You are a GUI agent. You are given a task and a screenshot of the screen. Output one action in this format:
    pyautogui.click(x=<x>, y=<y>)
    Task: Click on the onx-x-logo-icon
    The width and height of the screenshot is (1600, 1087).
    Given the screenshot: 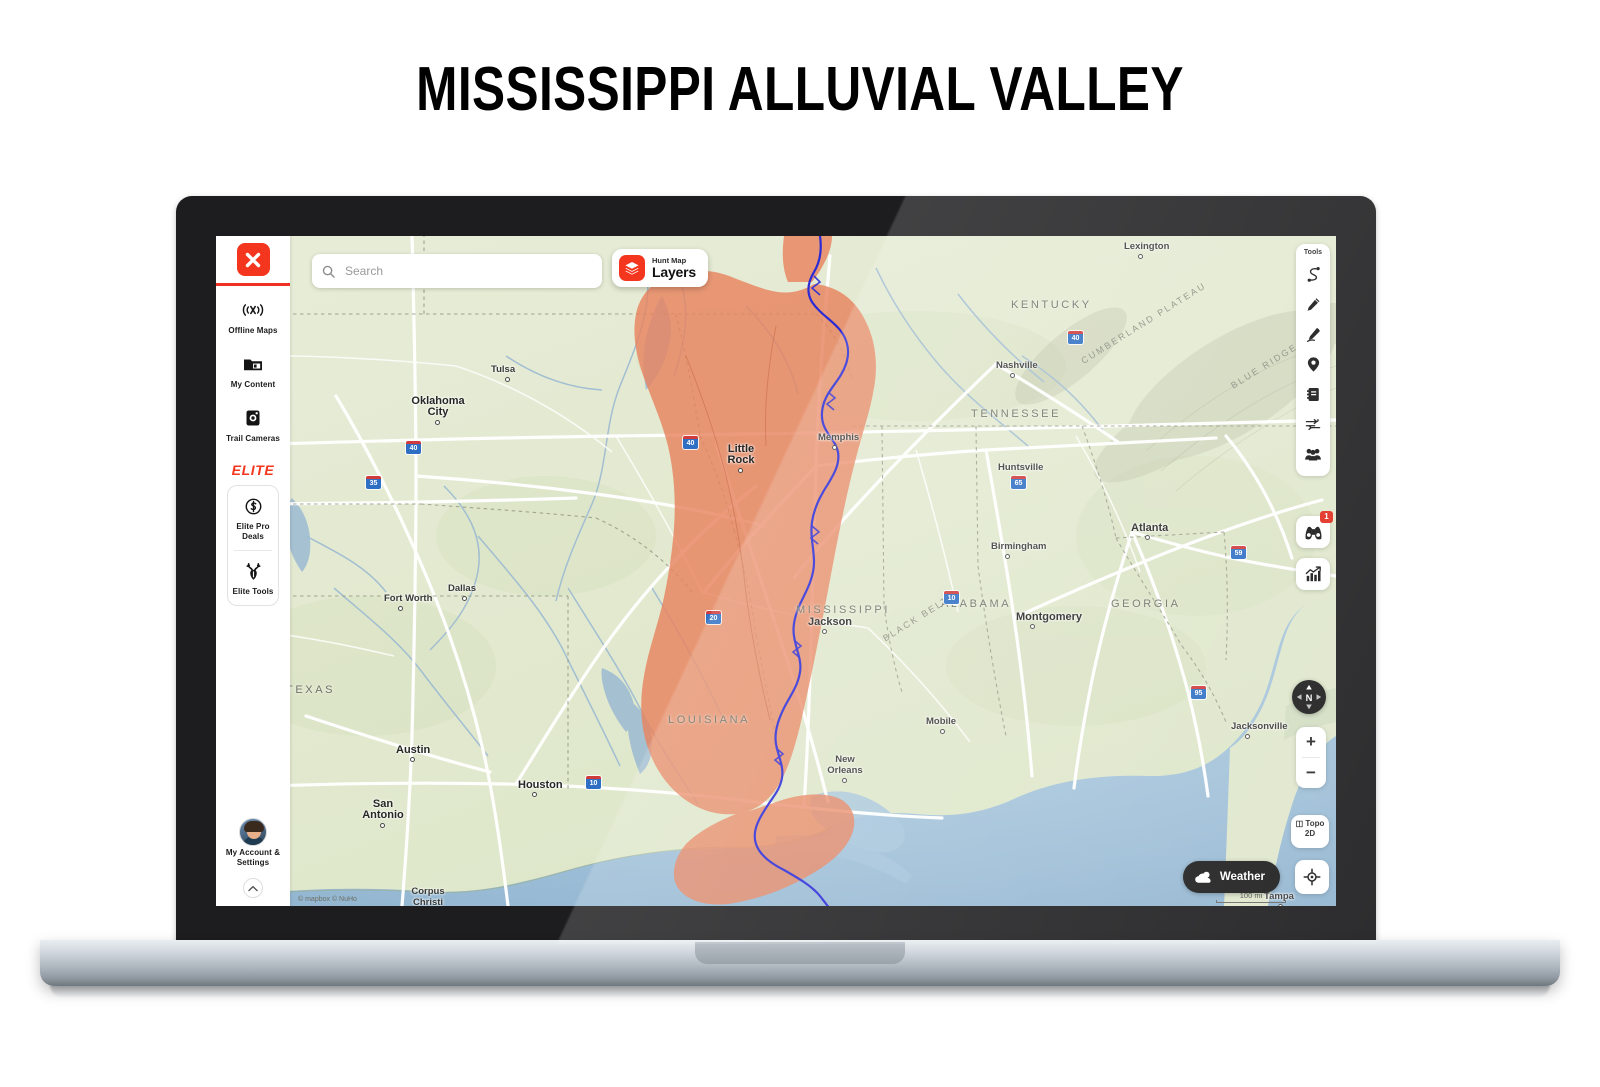 What is the action you would take?
    pyautogui.click(x=253, y=259)
    